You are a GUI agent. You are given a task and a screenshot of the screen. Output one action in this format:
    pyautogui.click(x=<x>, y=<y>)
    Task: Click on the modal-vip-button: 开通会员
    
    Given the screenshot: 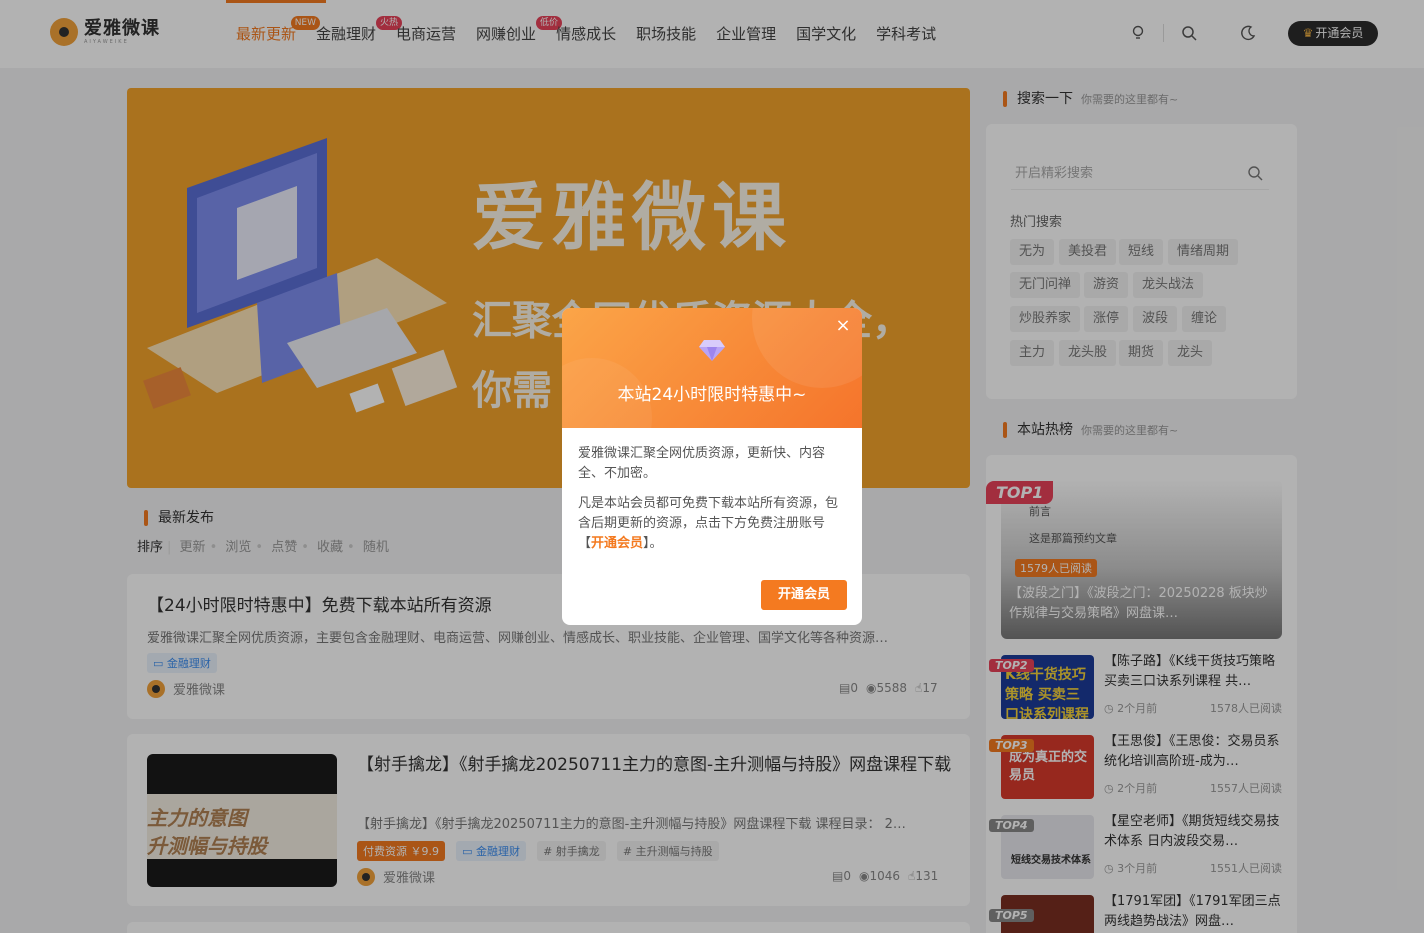 What is the action you would take?
    pyautogui.click(x=804, y=595)
    